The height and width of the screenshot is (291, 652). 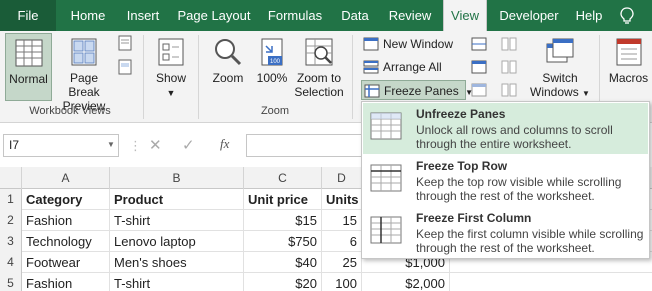 What do you see at coordinates (228, 67) in the screenshot?
I see `zoom-button: Zoom` at bounding box center [228, 67].